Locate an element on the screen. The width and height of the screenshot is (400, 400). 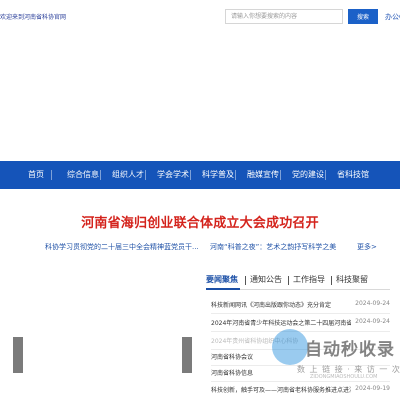
news-title: 科技创新，触手可及——河南省老科协服务推进点进漯河 is located at coordinates (281, 389).